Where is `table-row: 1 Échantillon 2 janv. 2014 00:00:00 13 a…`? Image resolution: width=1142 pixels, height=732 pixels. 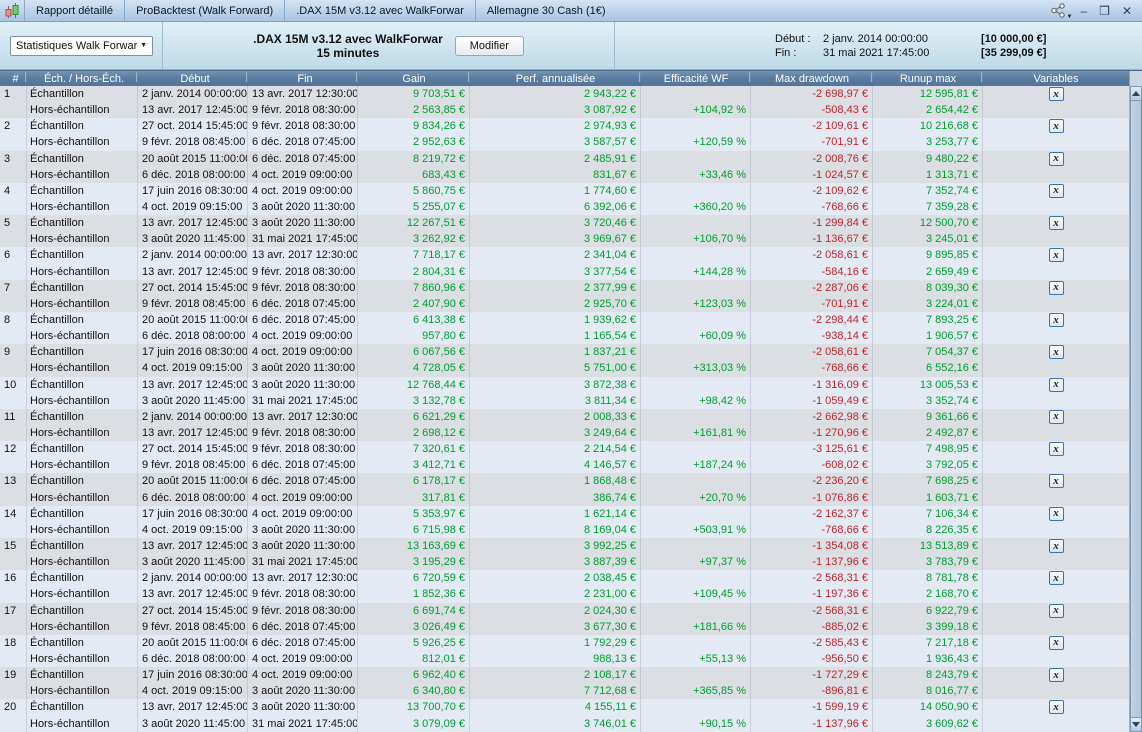
table-row: 1 Échantillon 2 janv. 2014 00:00:00 13 a… is located at coordinates (564, 94).